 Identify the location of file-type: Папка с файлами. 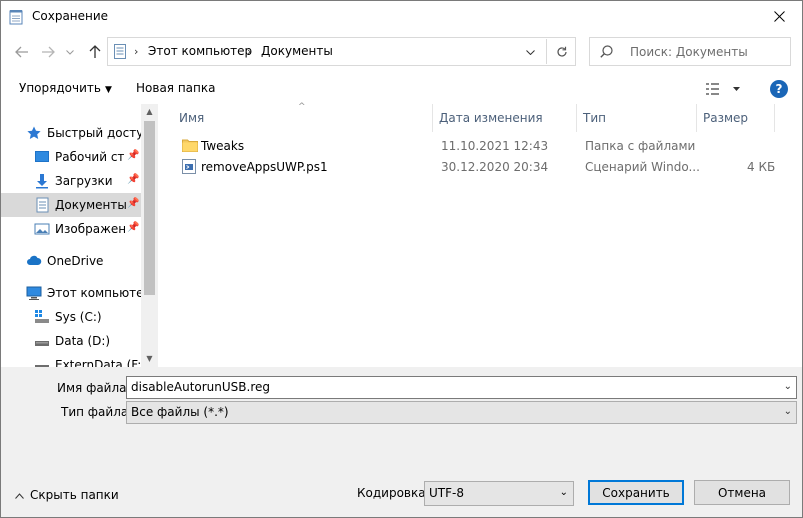
(640, 146).